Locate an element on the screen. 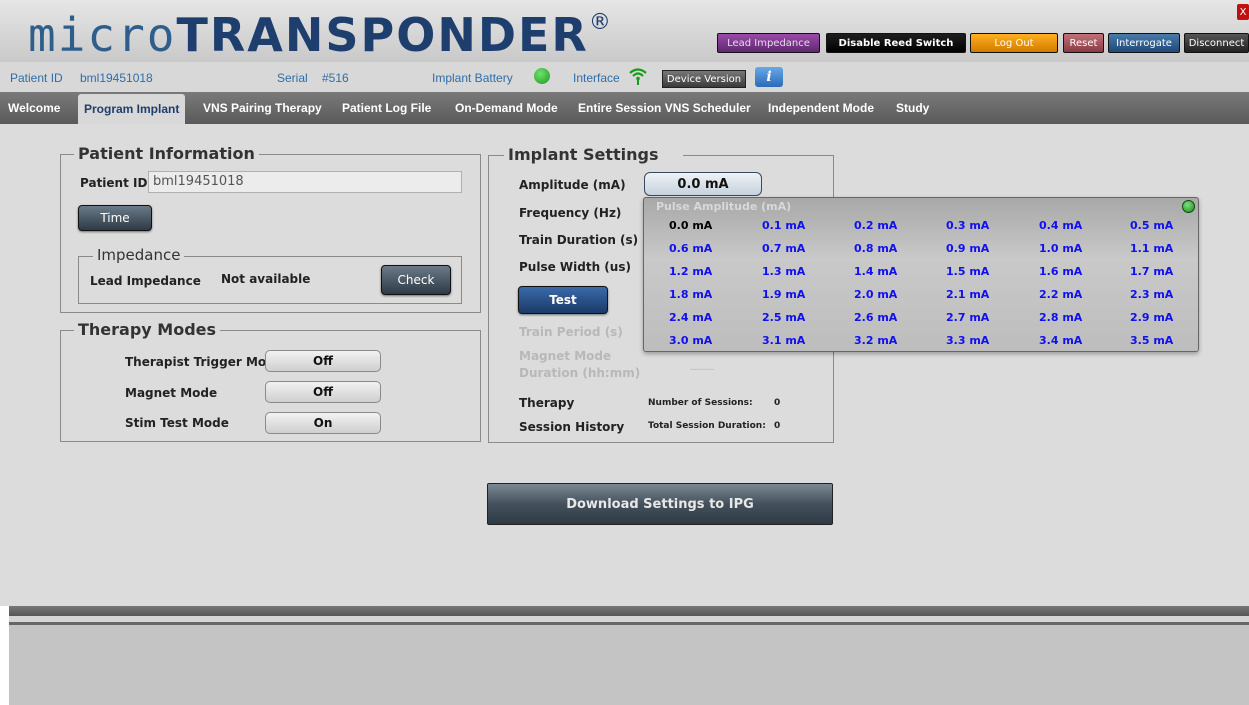 The width and height of the screenshot is (1249, 705). magnet-mode-label: Magnet Mode is located at coordinates (171, 393).